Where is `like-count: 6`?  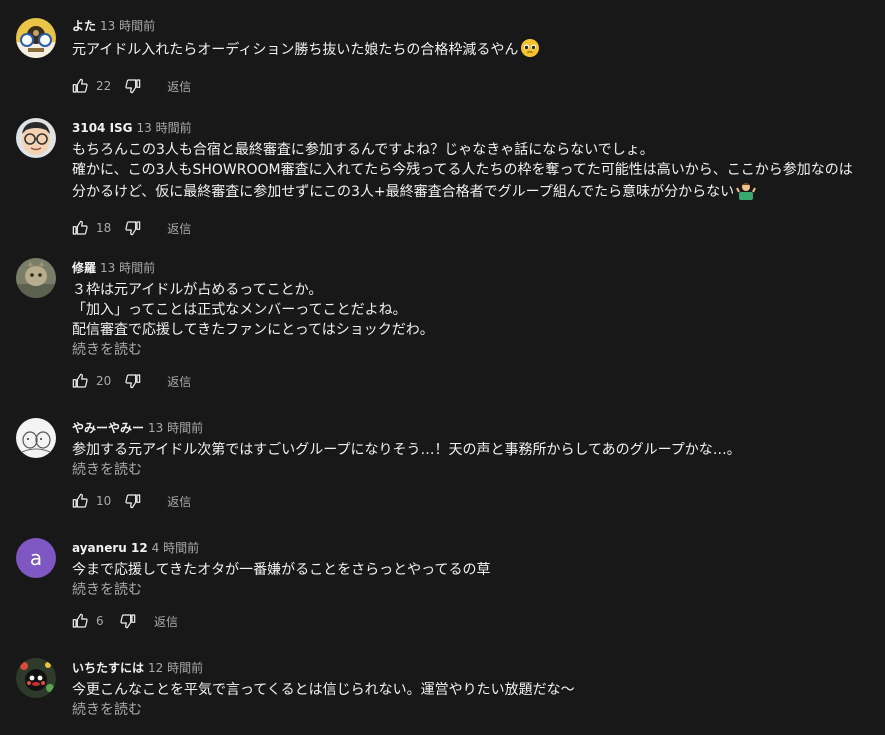 like-count: 6 is located at coordinates (100, 621).